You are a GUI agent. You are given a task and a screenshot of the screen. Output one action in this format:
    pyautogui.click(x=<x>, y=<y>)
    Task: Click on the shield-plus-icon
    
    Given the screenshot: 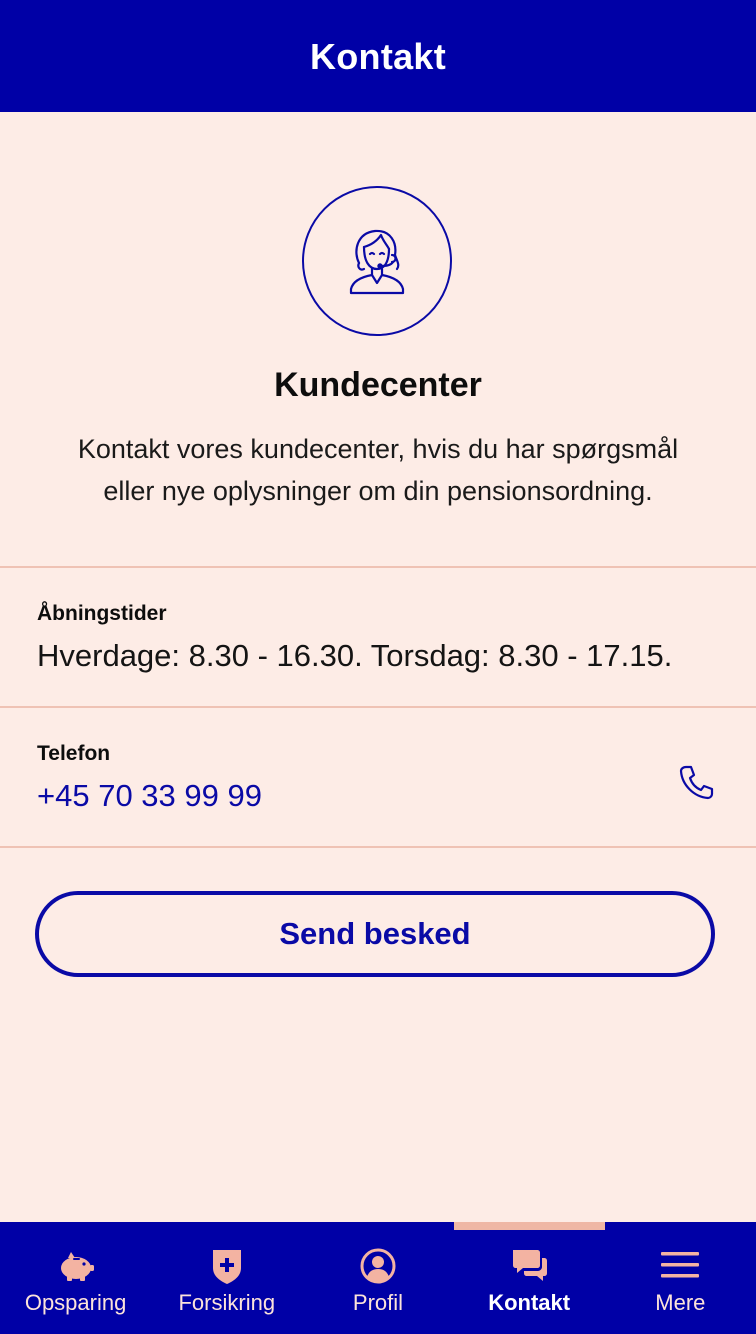 What is the action you would take?
    pyautogui.click(x=226, y=1267)
    